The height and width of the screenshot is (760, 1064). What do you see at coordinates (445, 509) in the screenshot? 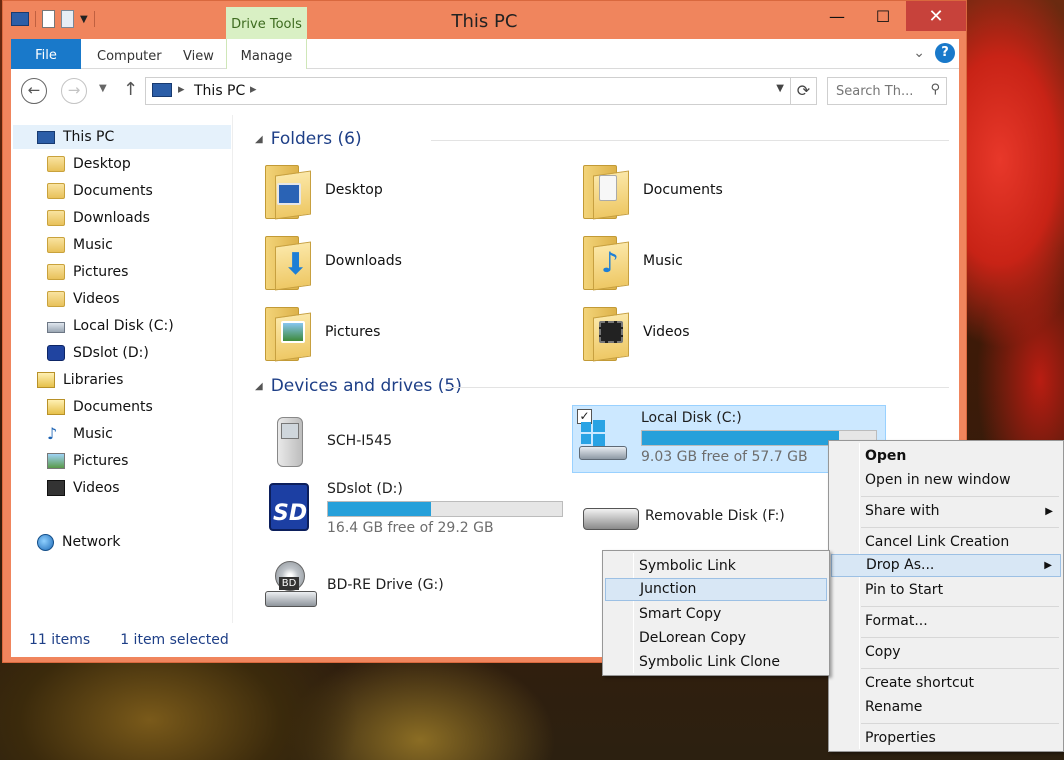
I see `storage-bar` at bounding box center [445, 509].